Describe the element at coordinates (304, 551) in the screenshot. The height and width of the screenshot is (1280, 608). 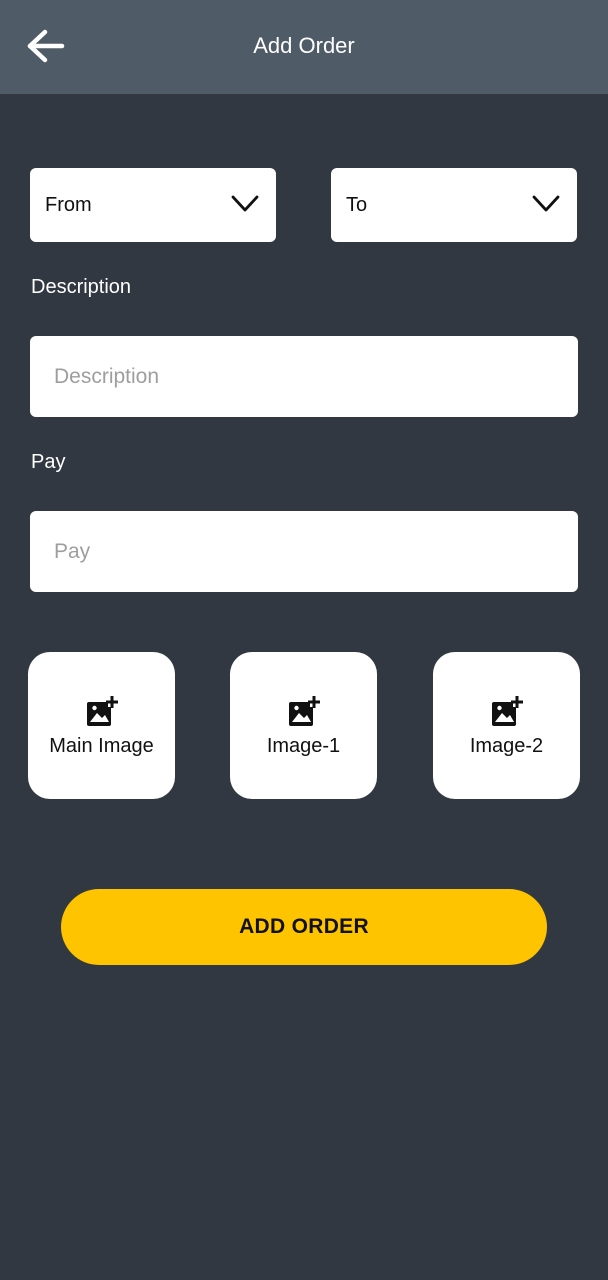
I see `pay-input` at that location.